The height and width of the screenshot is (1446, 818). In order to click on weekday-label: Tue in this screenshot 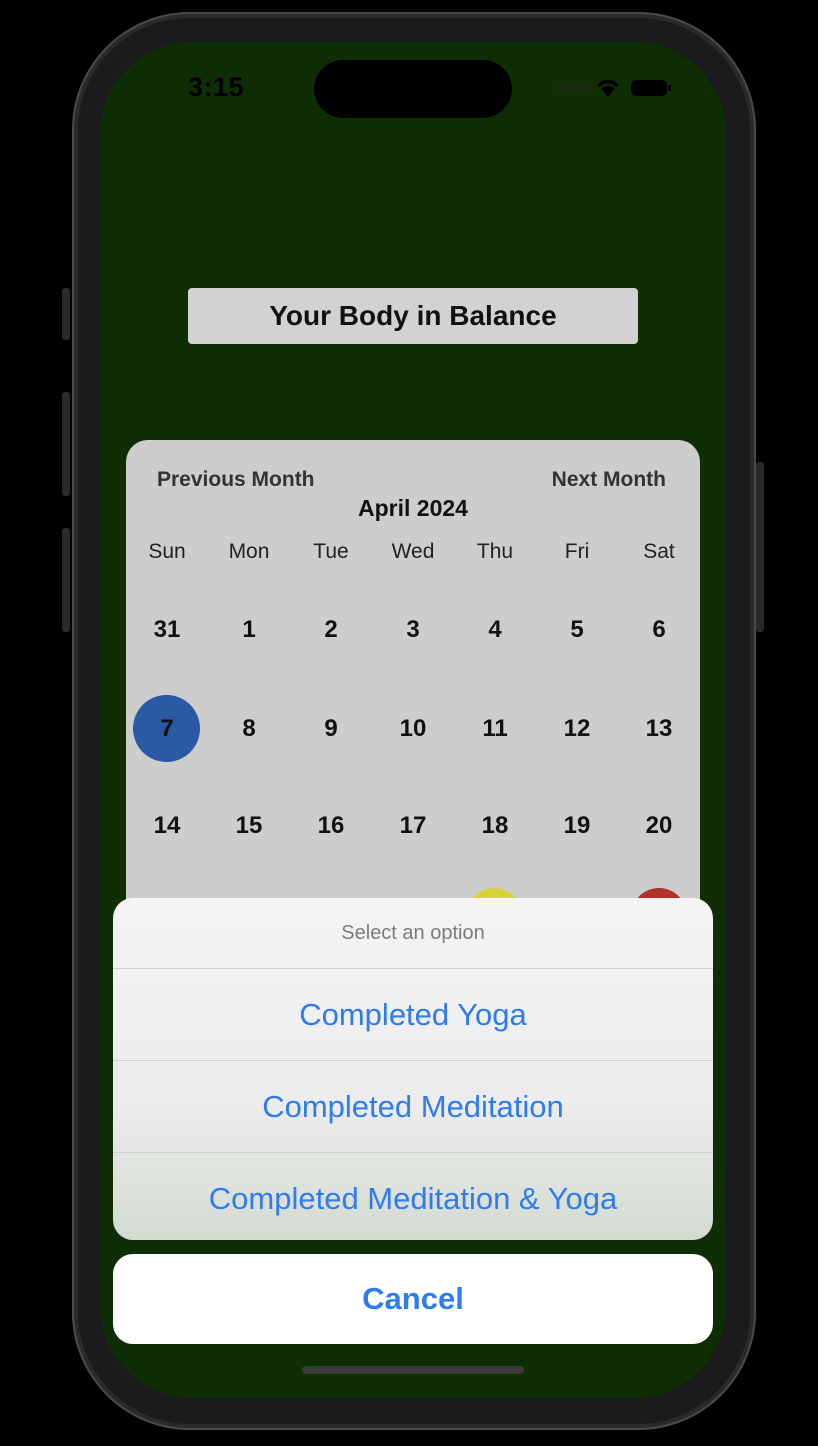, I will do `click(331, 551)`.